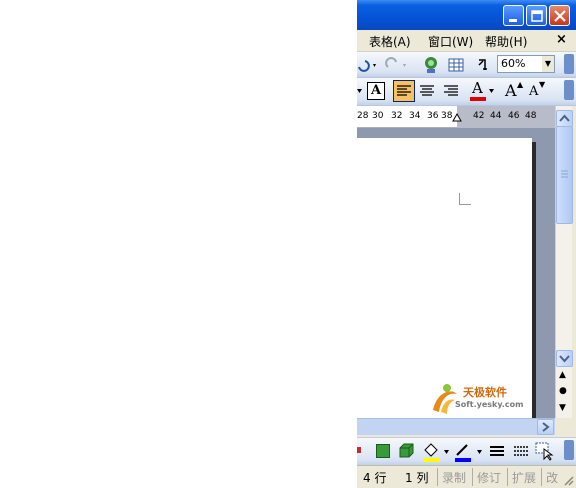  I want to click on align-right-icon, so click(451, 91).